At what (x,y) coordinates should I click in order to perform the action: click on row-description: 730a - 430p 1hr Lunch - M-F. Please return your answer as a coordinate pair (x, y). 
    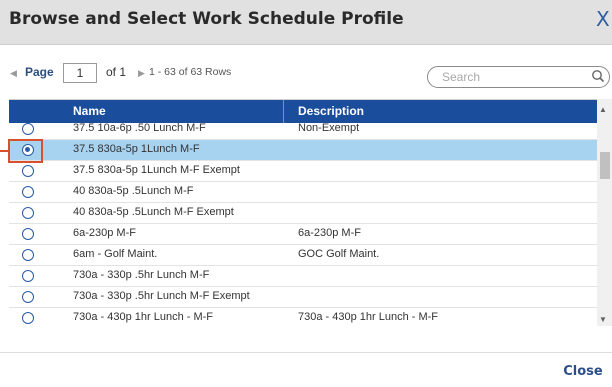
    Looking at the image, I should click on (368, 317).